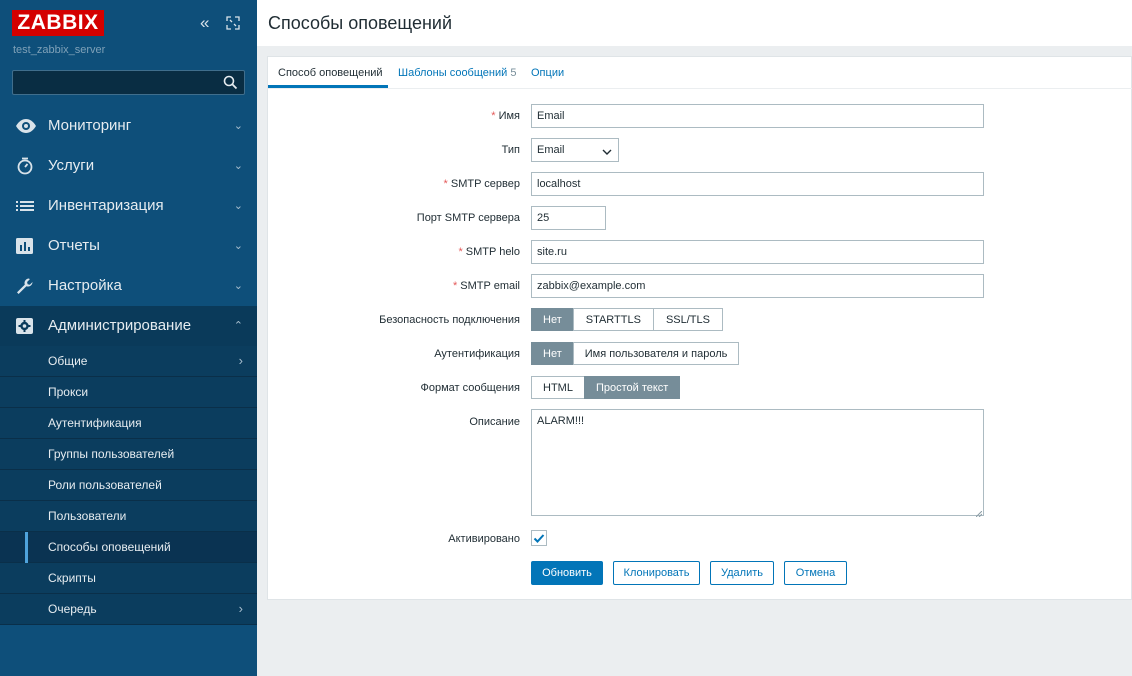 The width and height of the screenshot is (1132, 676). What do you see at coordinates (71, 165) in the screenshot?
I see `menu-item-label: Услуги` at bounding box center [71, 165].